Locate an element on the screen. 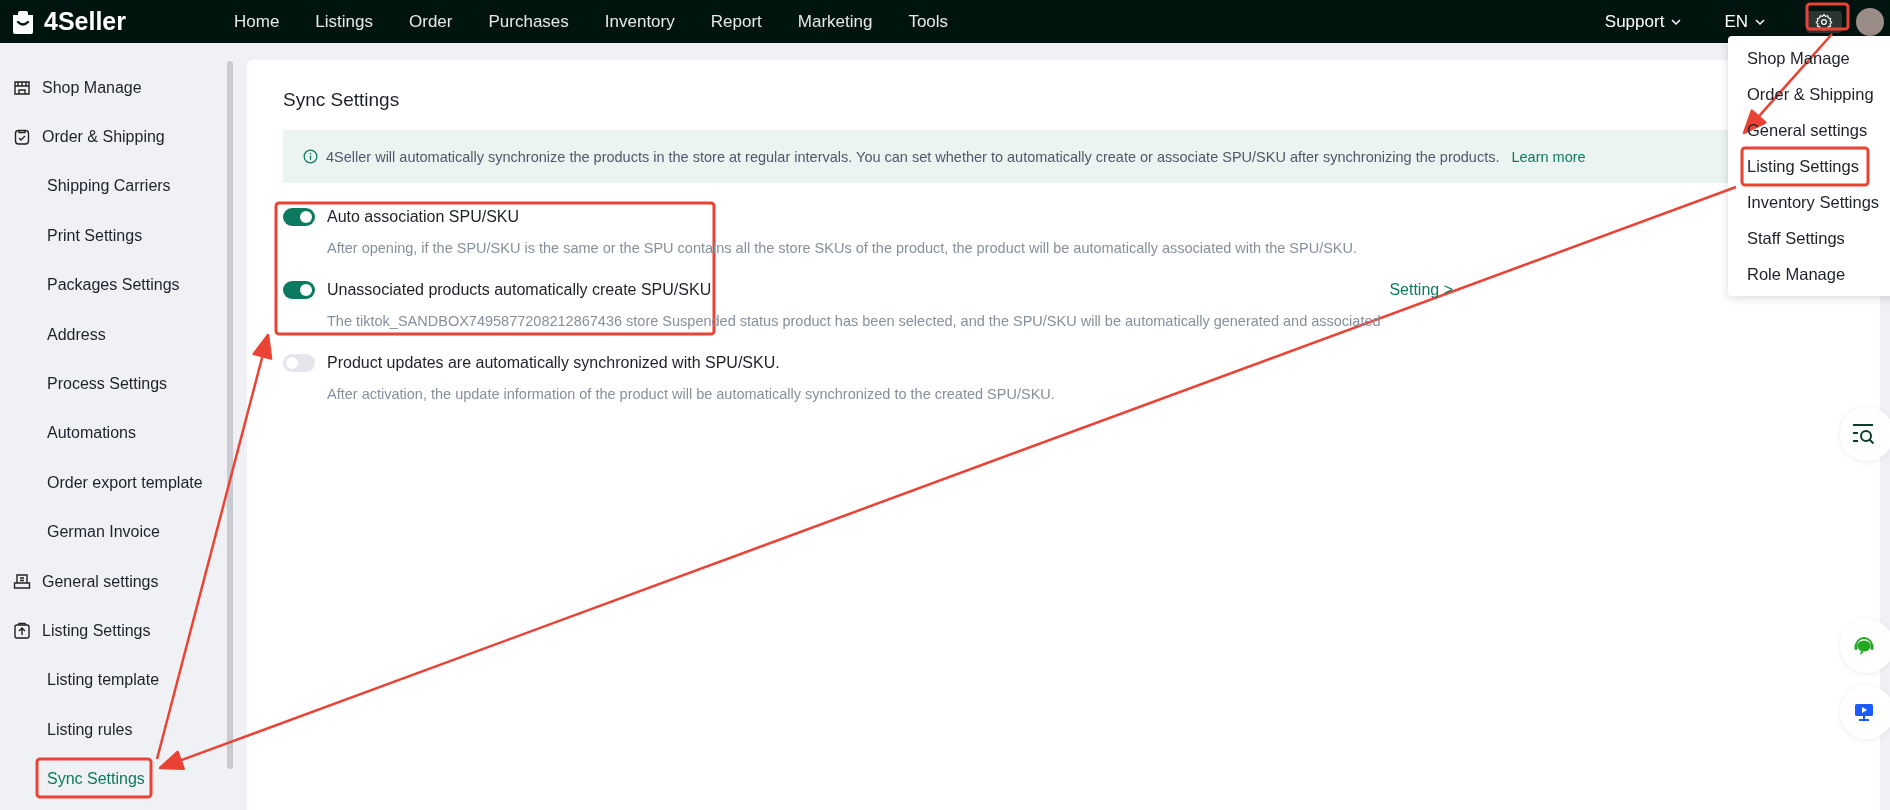 The width and height of the screenshot is (1890, 810). sidebar-item: Process Settings is located at coordinates (100, 384).